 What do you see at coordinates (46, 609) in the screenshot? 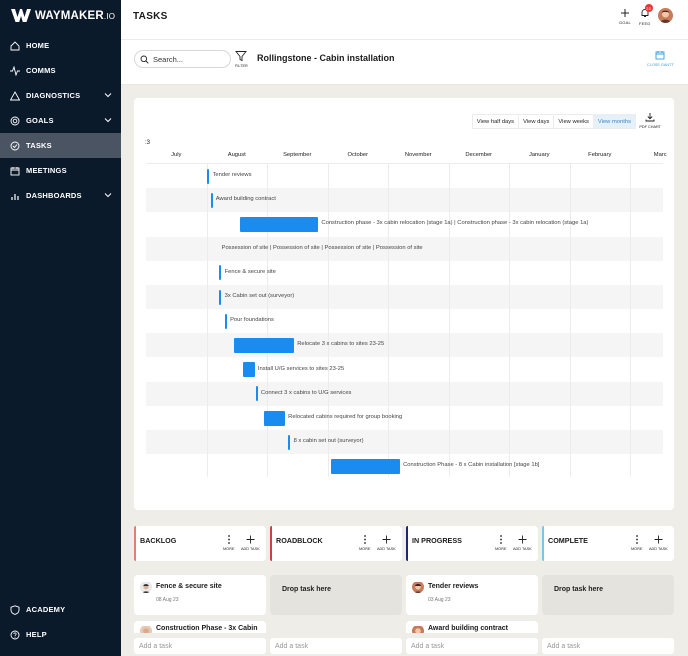
I see `sidebar-item-label: ACADEMY` at bounding box center [46, 609].